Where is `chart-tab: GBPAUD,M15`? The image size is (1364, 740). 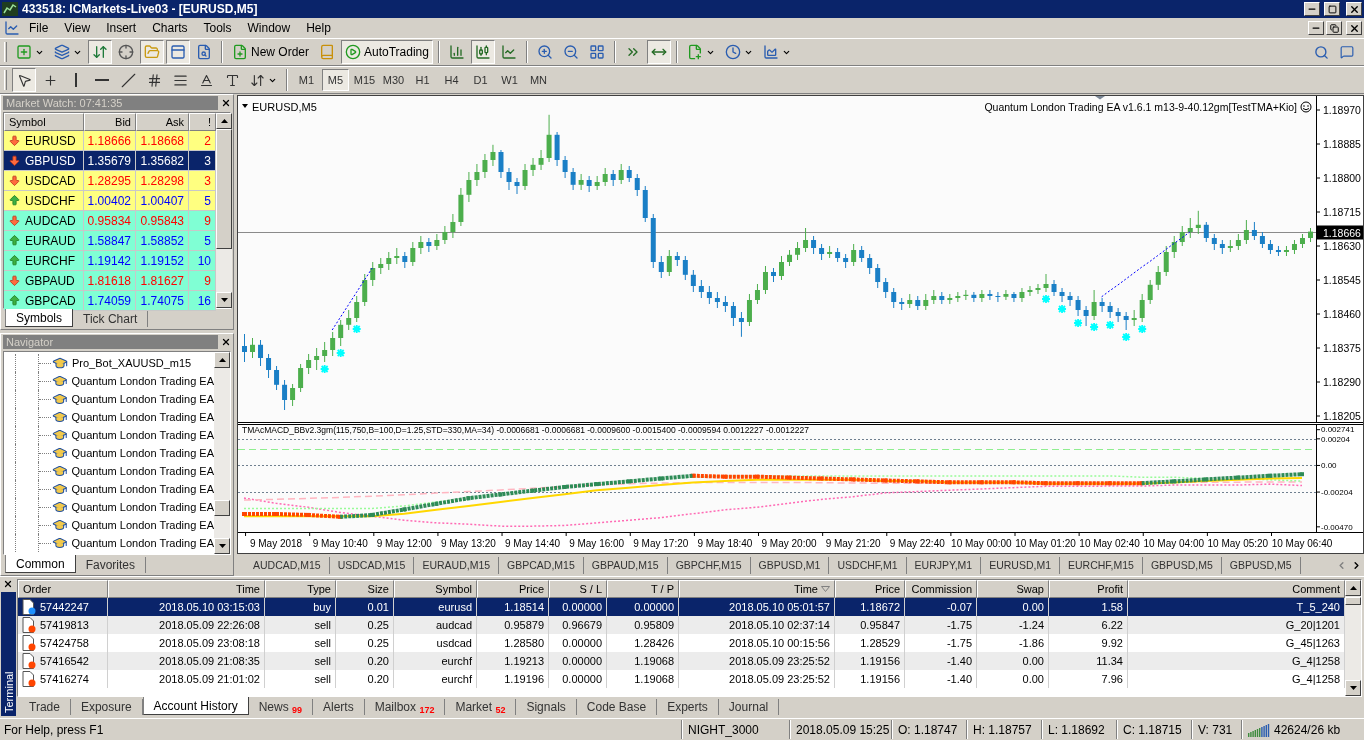 chart-tab: GBPAUD,M15 is located at coordinates (625, 565).